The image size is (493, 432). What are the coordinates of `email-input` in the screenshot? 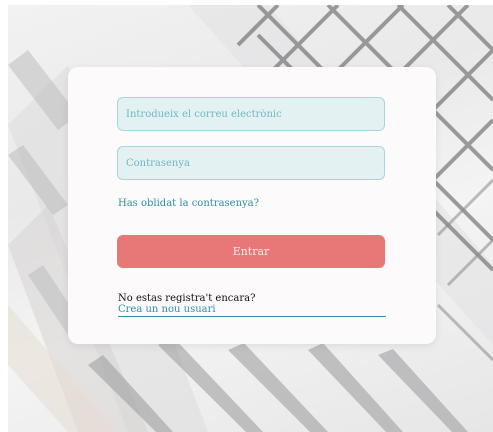 It's located at (251, 114).